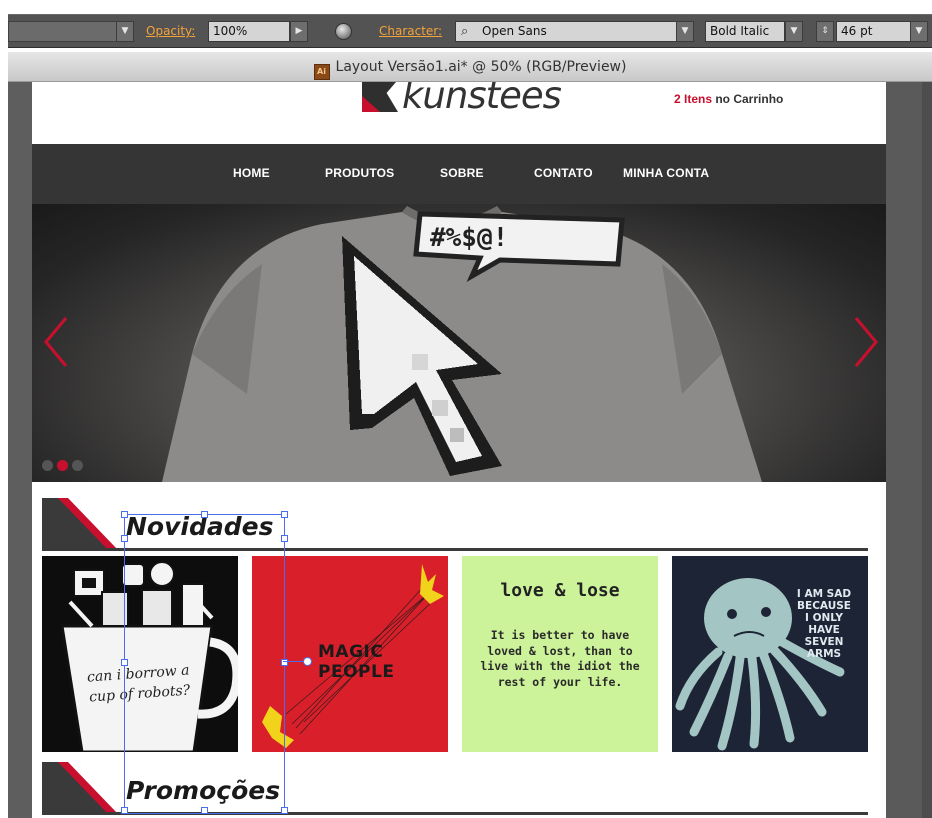 Image resolution: width=932 pixels, height=818 pixels. What do you see at coordinates (20, 450) in the screenshot?
I see `pasteboard-left` at bounding box center [20, 450].